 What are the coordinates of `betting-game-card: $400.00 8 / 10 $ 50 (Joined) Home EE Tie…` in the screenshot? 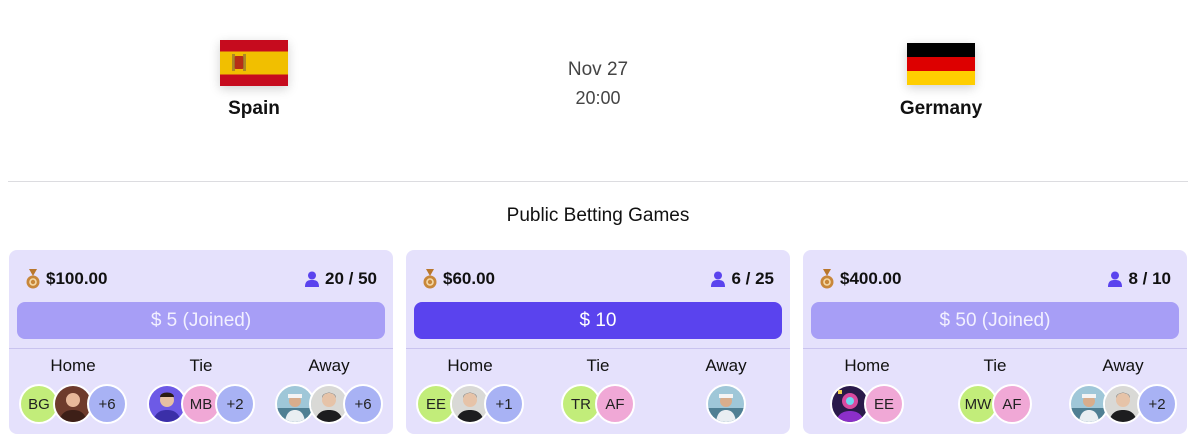 It's located at (995, 342).